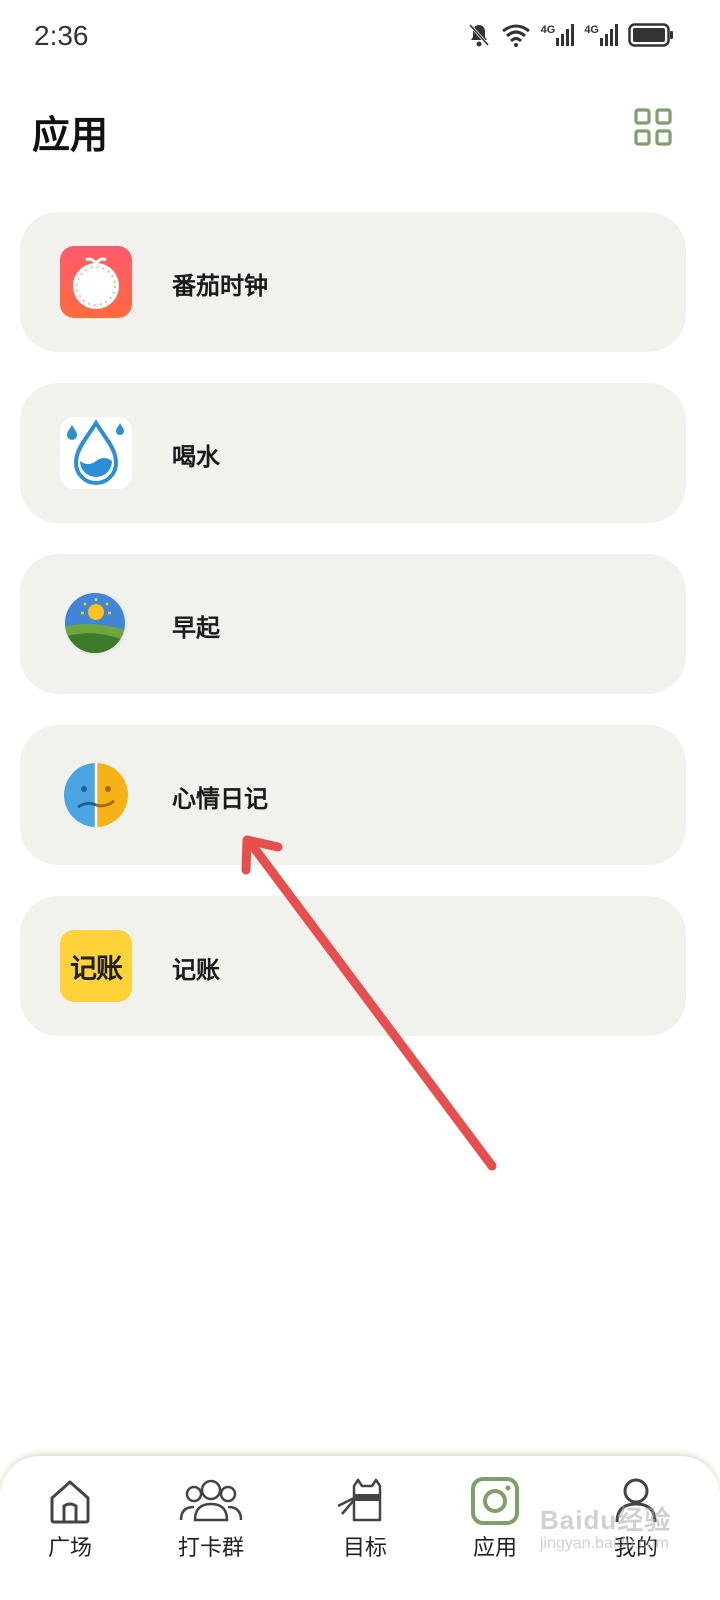 This screenshot has height=1600, width=720. Describe the element at coordinates (359, 1500) in the screenshot. I see `target-icon` at that location.